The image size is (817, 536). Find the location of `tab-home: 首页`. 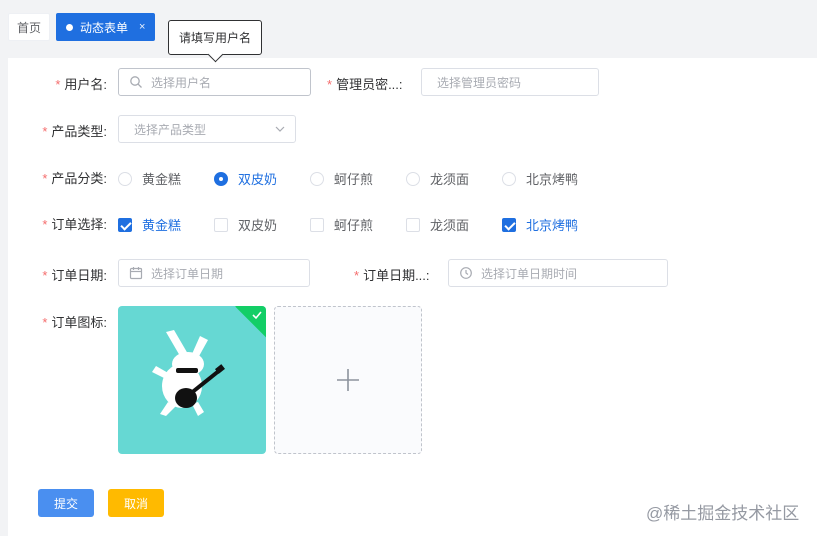

tab-home: 首页 is located at coordinates (29, 27).